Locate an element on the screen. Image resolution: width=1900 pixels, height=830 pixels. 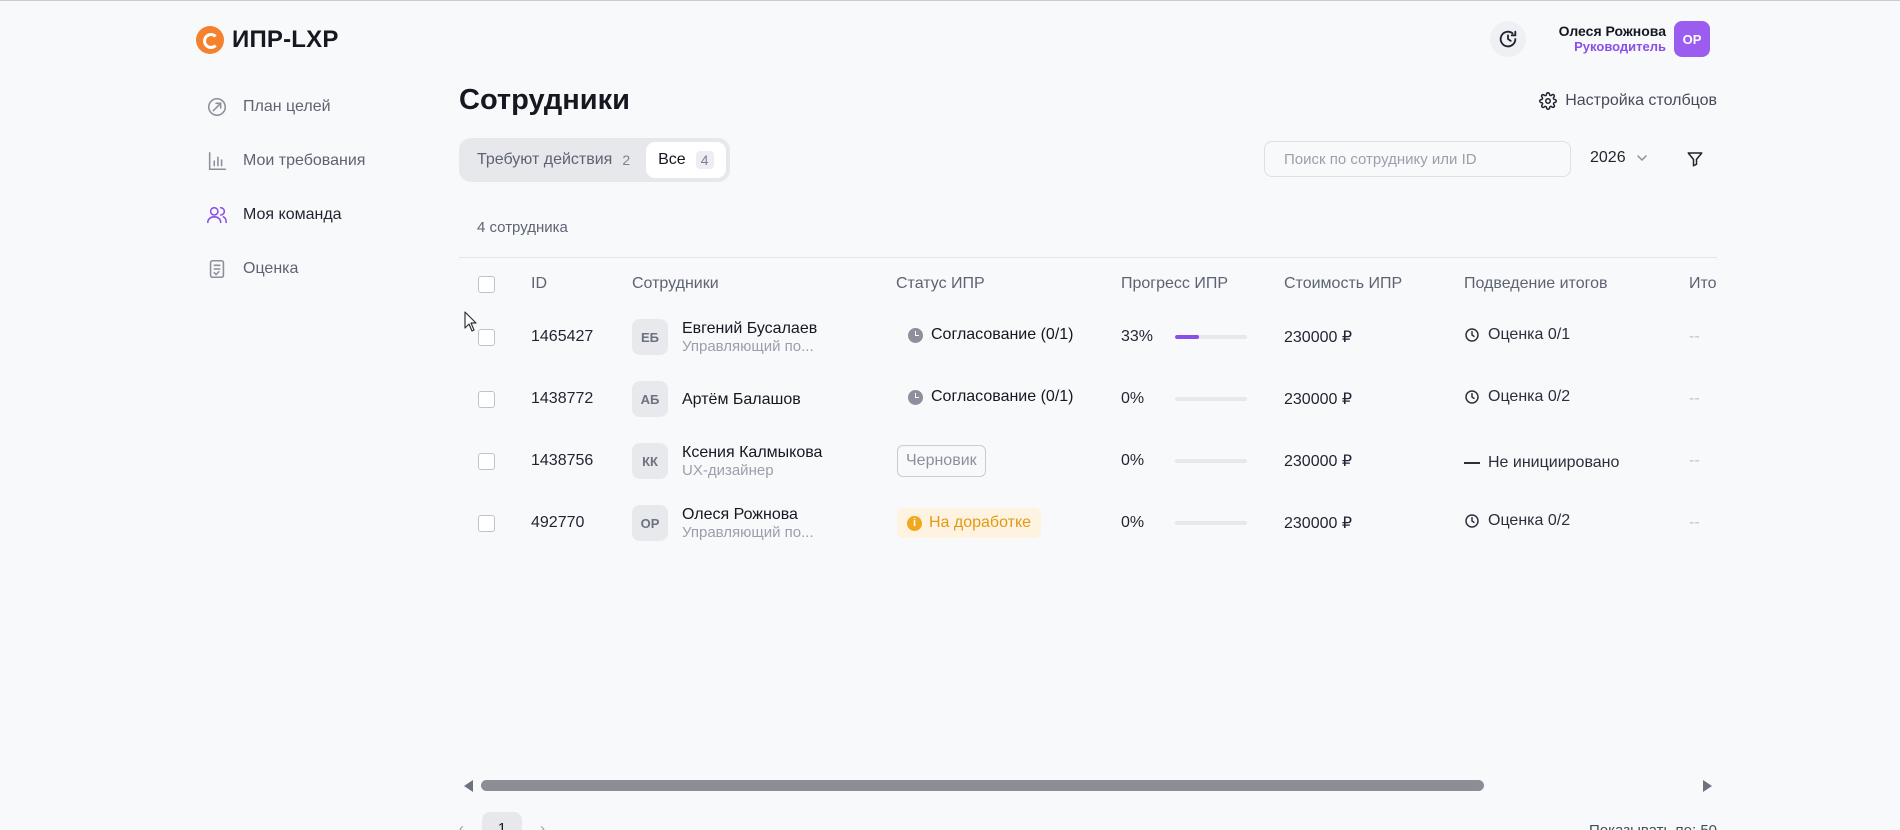
employee-id: 1465427 is located at coordinates (562, 336).